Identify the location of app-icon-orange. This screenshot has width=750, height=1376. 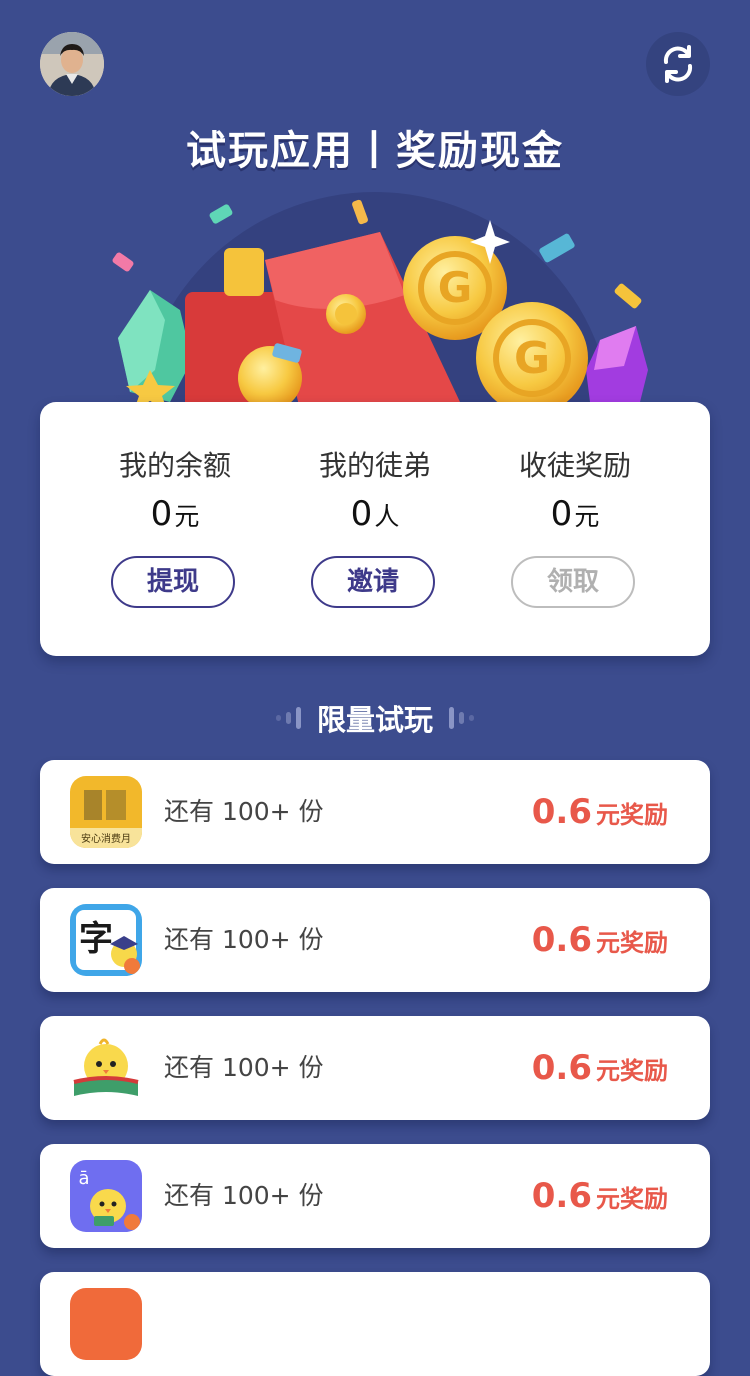
(106, 1324).